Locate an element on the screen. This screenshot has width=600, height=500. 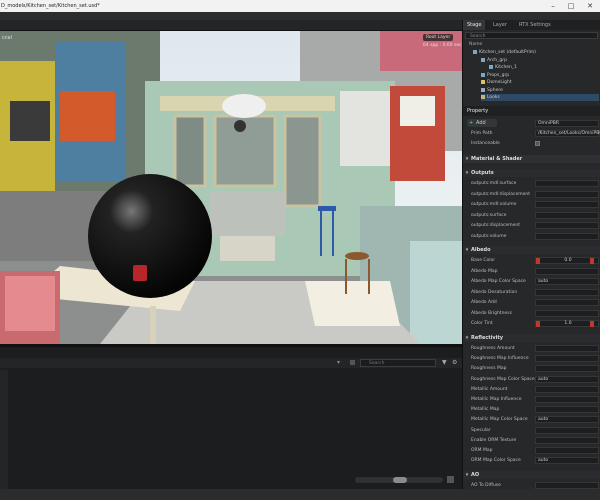
zoom-slider-handle is located at coordinates (400, 480).